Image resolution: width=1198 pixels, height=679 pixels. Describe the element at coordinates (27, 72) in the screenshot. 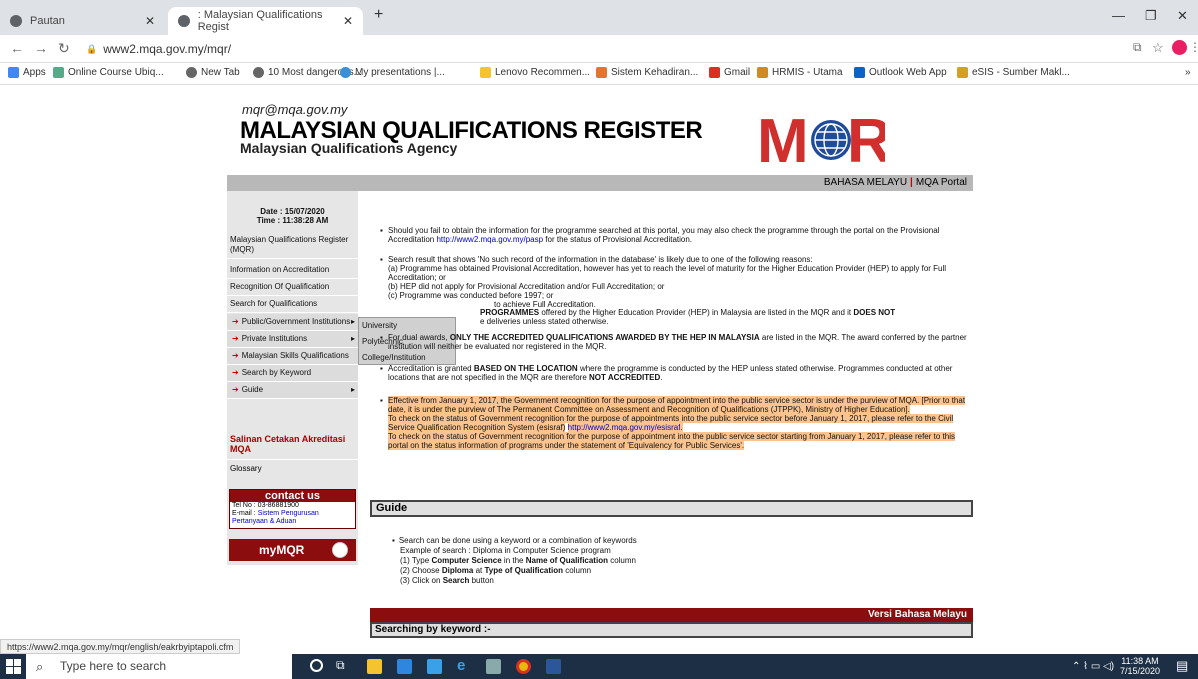

I see `bookmark-item: Apps` at that location.